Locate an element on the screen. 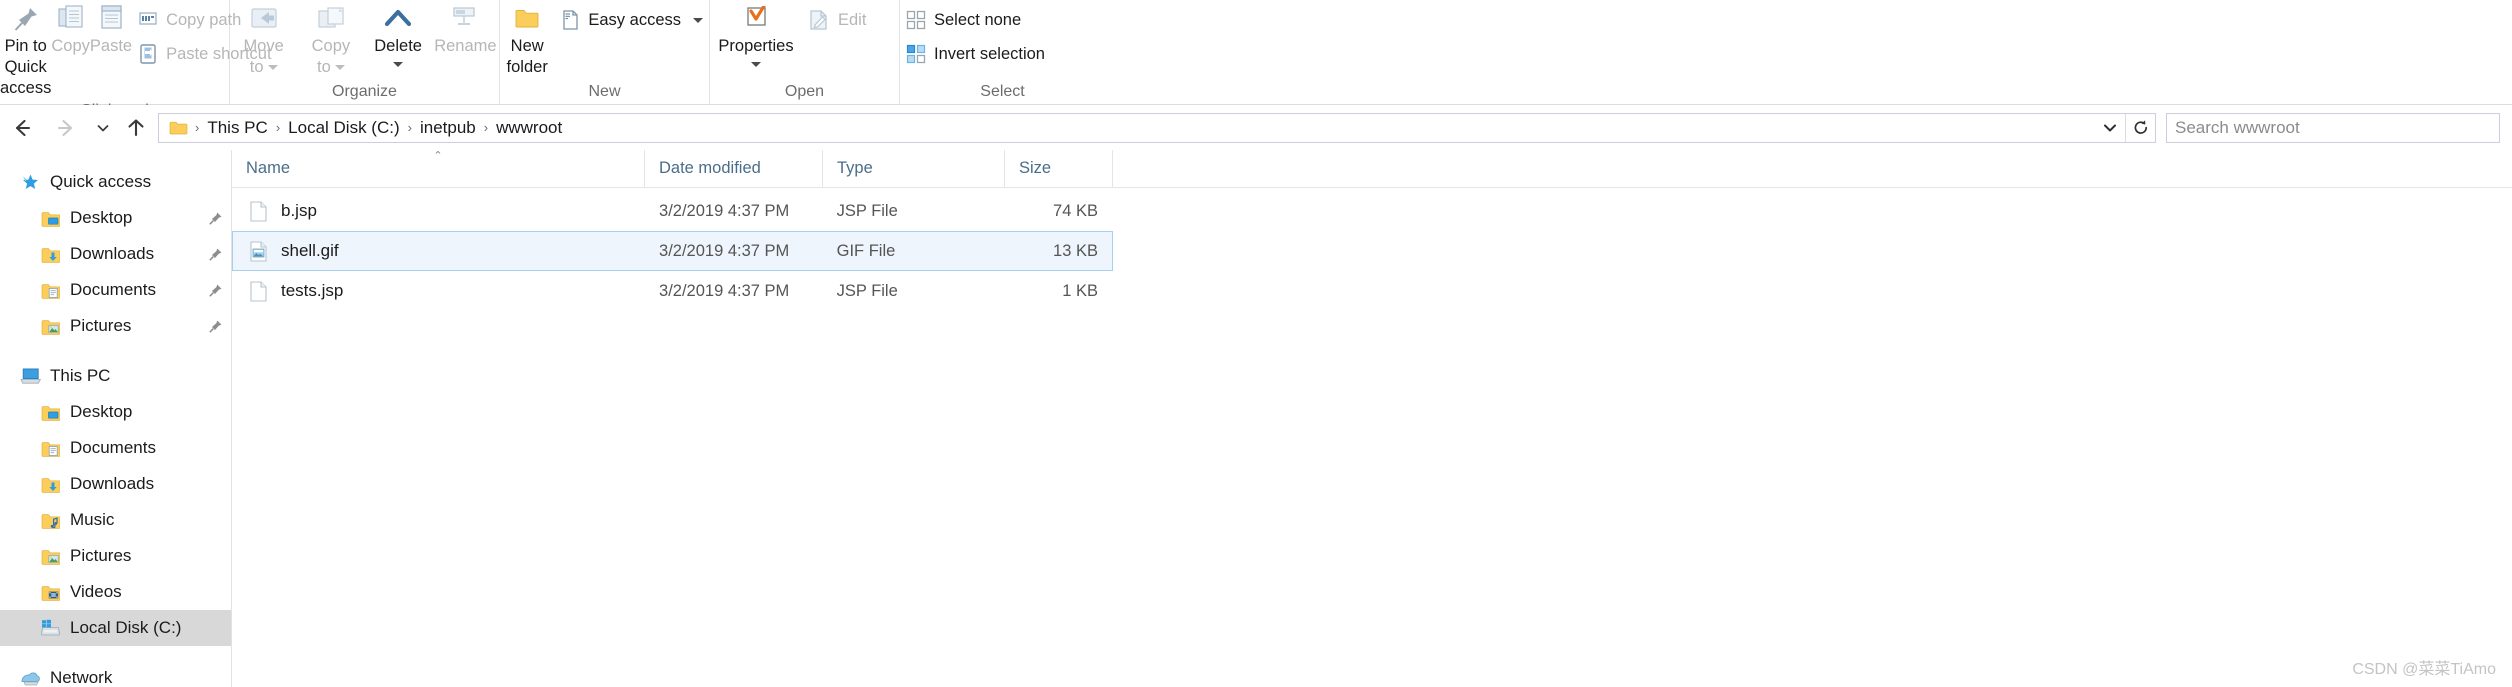 This screenshot has width=2512, height=687. rename-button: Rename is located at coordinates (465, 40).